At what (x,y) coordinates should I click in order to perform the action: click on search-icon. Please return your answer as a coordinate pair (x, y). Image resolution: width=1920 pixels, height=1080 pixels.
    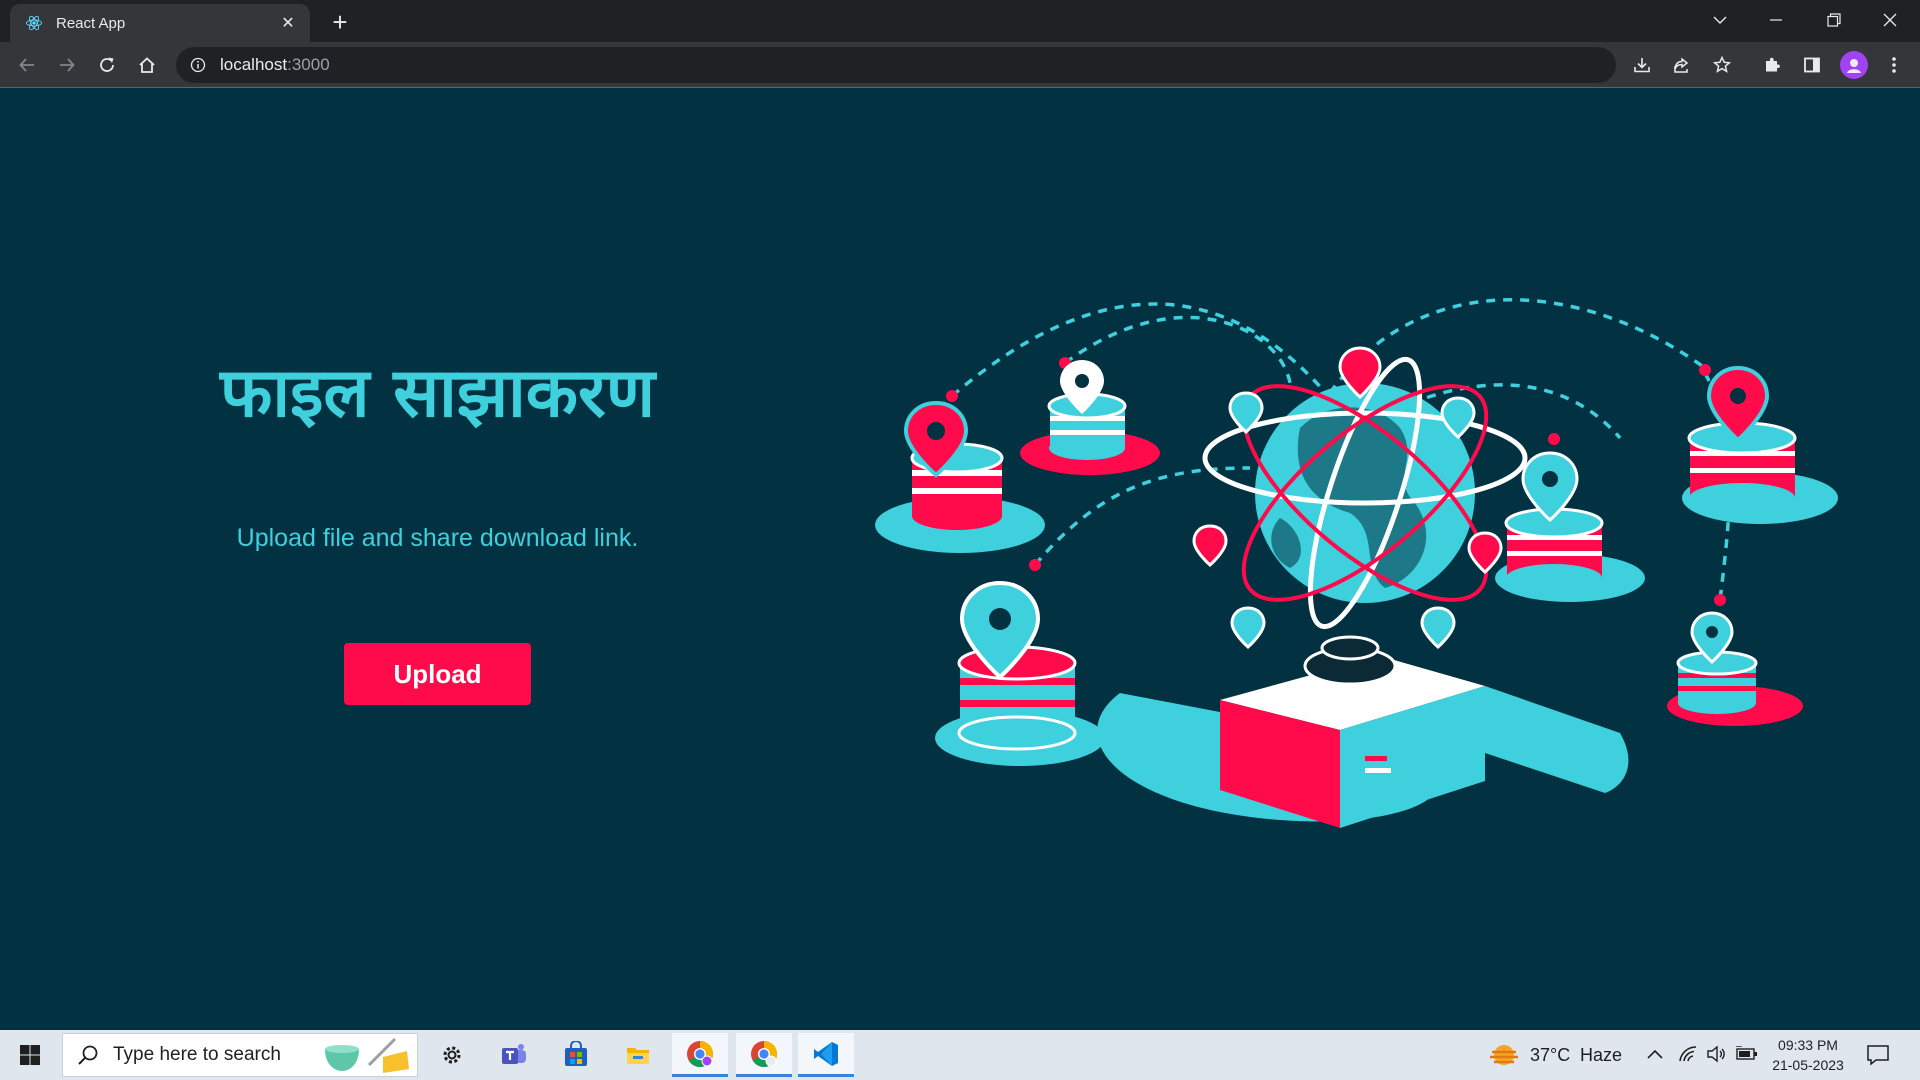
    Looking at the image, I should click on (88, 1055).